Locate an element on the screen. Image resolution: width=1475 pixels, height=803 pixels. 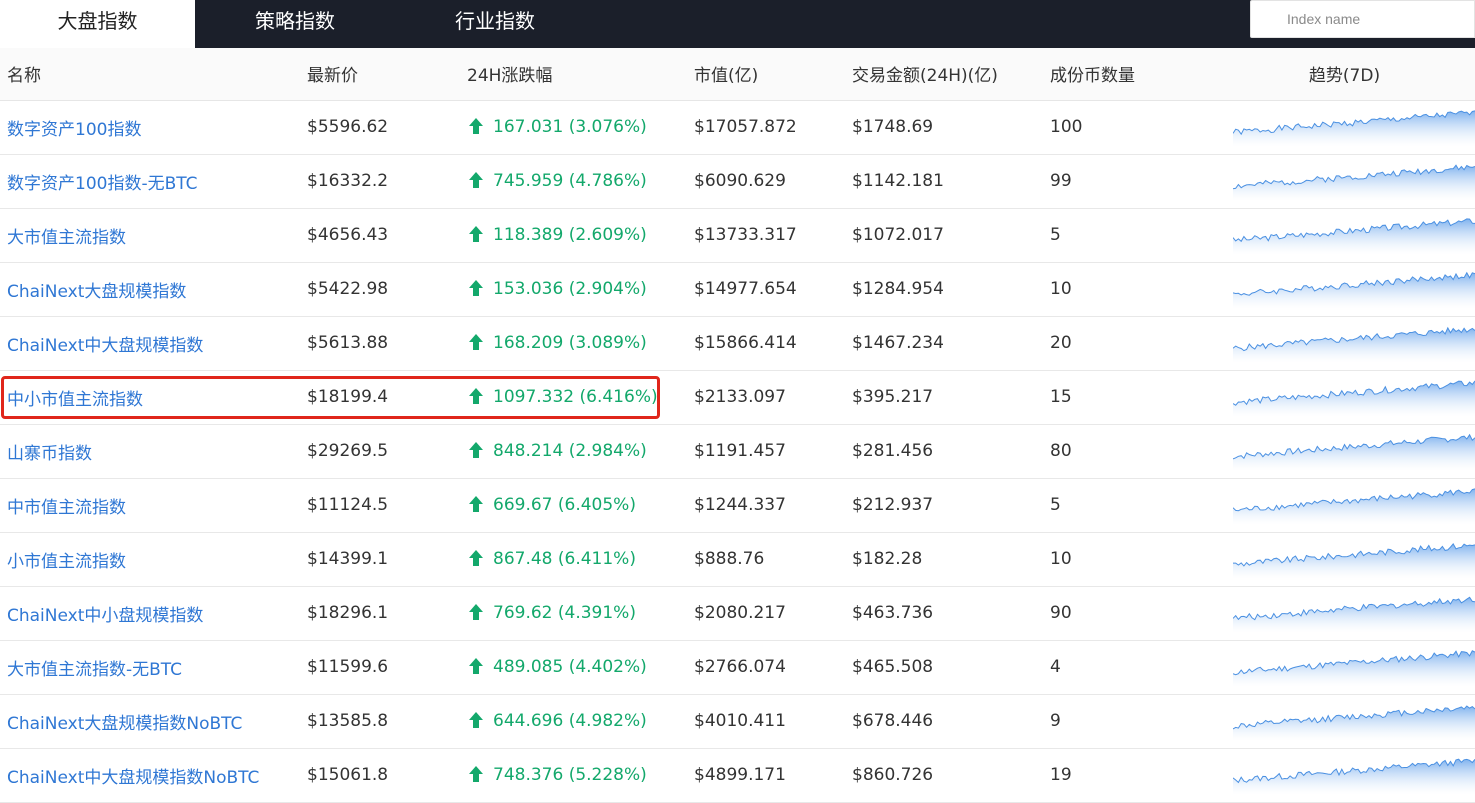
market-cap-cell: $15866.414 is located at coordinates (766, 343).